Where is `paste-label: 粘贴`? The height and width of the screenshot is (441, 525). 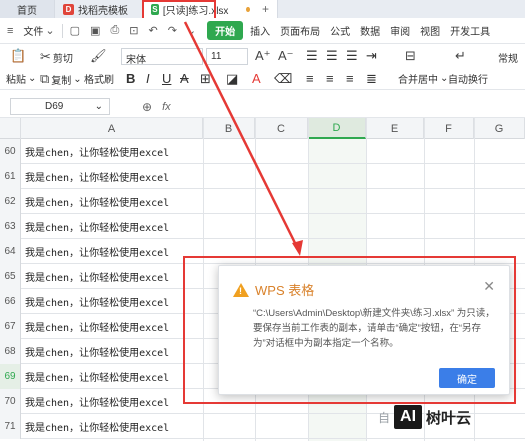 paste-label: 粘贴 is located at coordinates (16, 80).